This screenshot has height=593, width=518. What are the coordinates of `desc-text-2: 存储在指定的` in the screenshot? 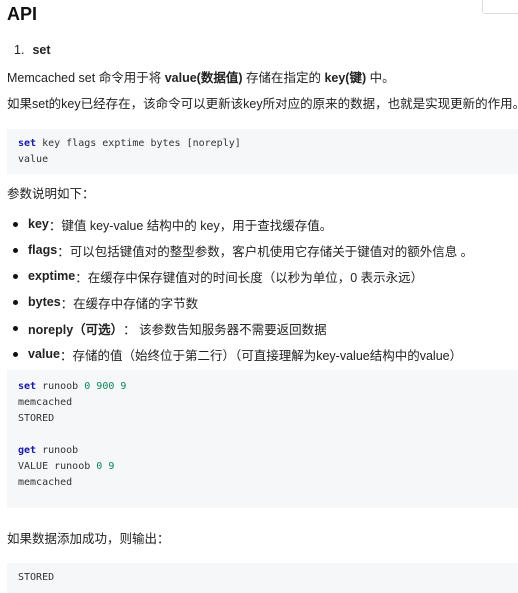 It's located at (283, 78).